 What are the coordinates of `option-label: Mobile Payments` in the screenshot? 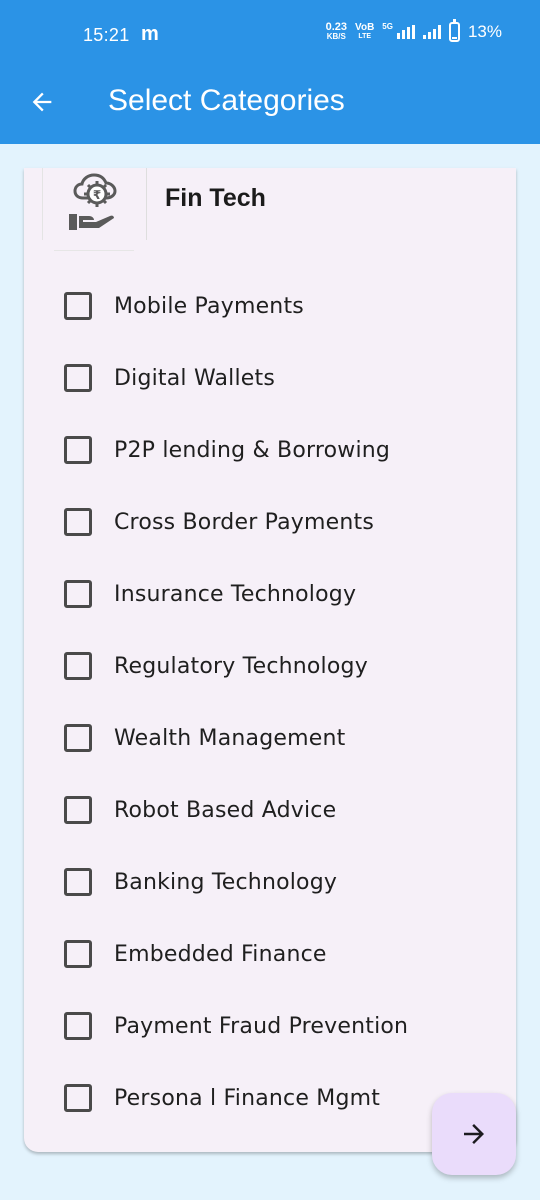 It's located at (209, 306).